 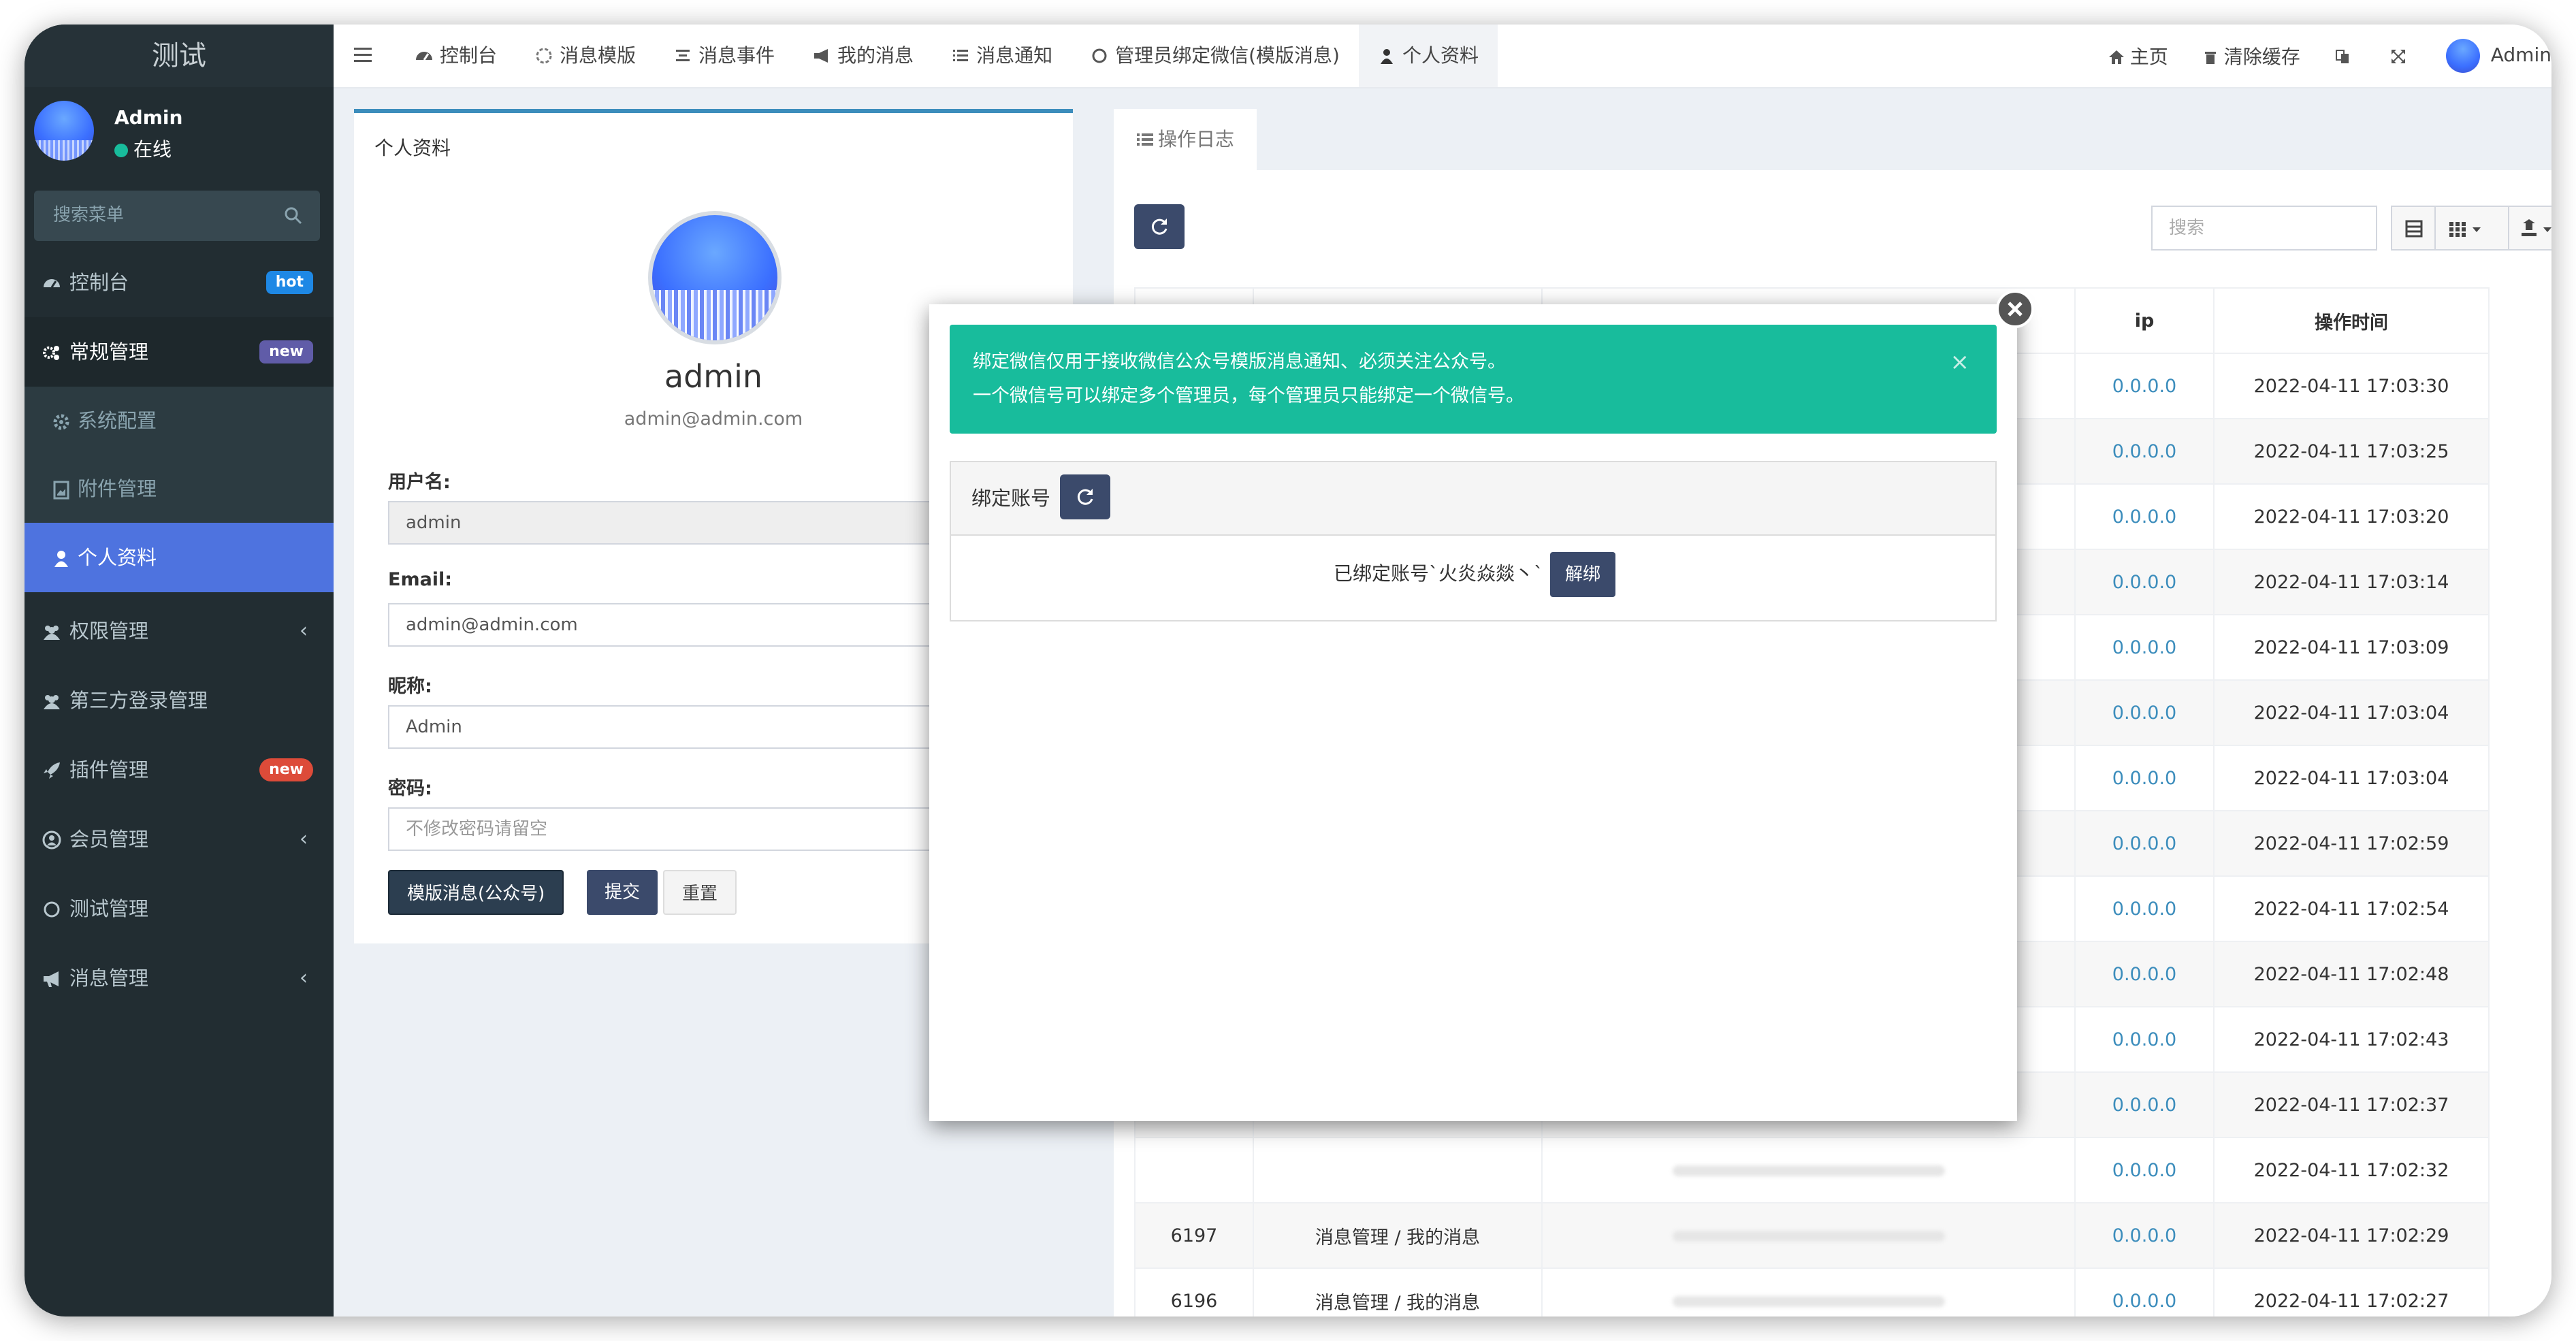 What do you see at coordinates (109, 908) in the screenshot?
I see `sidebar-item-label: 测试管理` at bounding box center [109, 908].